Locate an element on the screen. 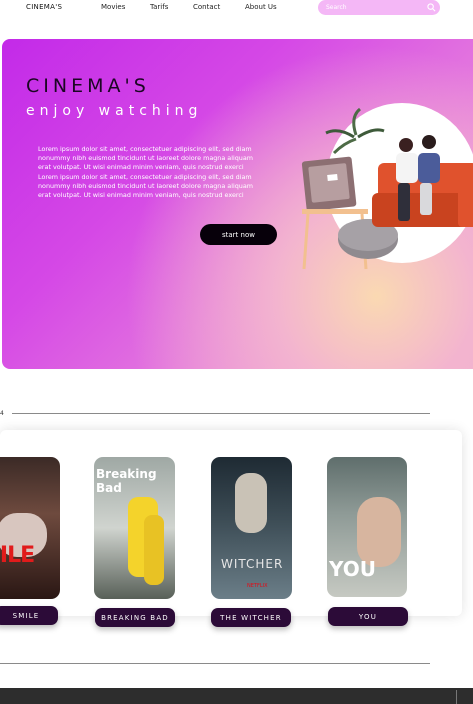 The image size is (473, 704). hero-subtitle: enjoy watching is located at coordinates (114, 111).